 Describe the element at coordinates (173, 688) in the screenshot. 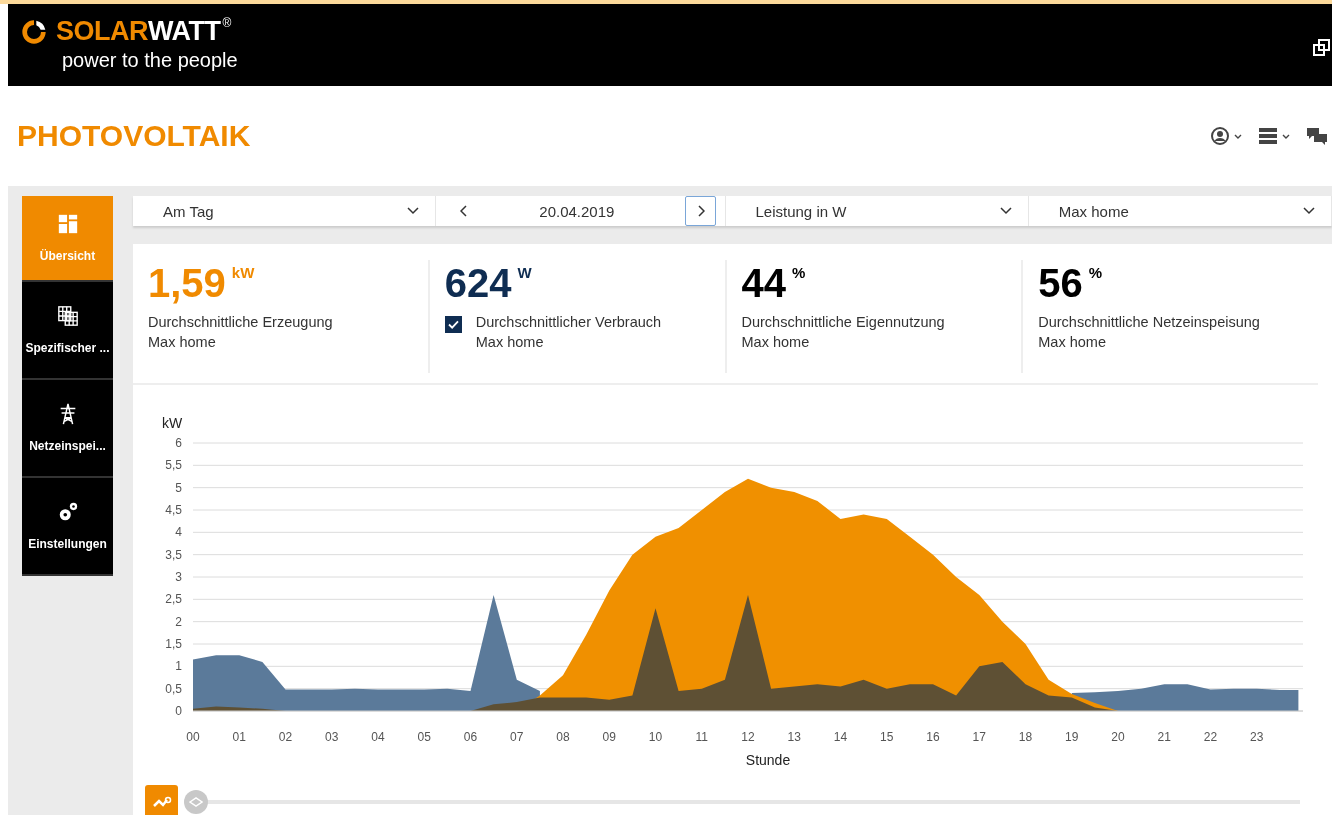

I see `y-tick-label: 0,5` at that location.